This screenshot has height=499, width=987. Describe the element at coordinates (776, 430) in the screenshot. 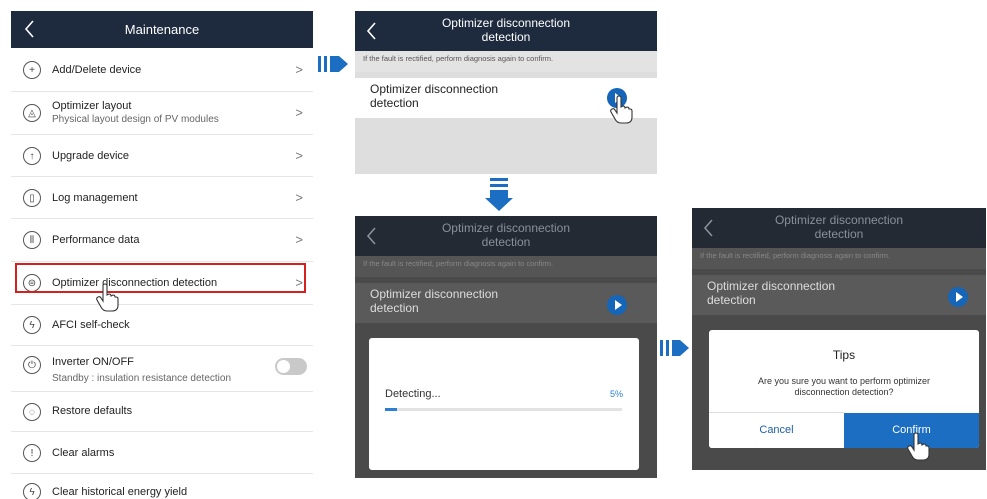

I see `cancel-button: Cancel` at that location.